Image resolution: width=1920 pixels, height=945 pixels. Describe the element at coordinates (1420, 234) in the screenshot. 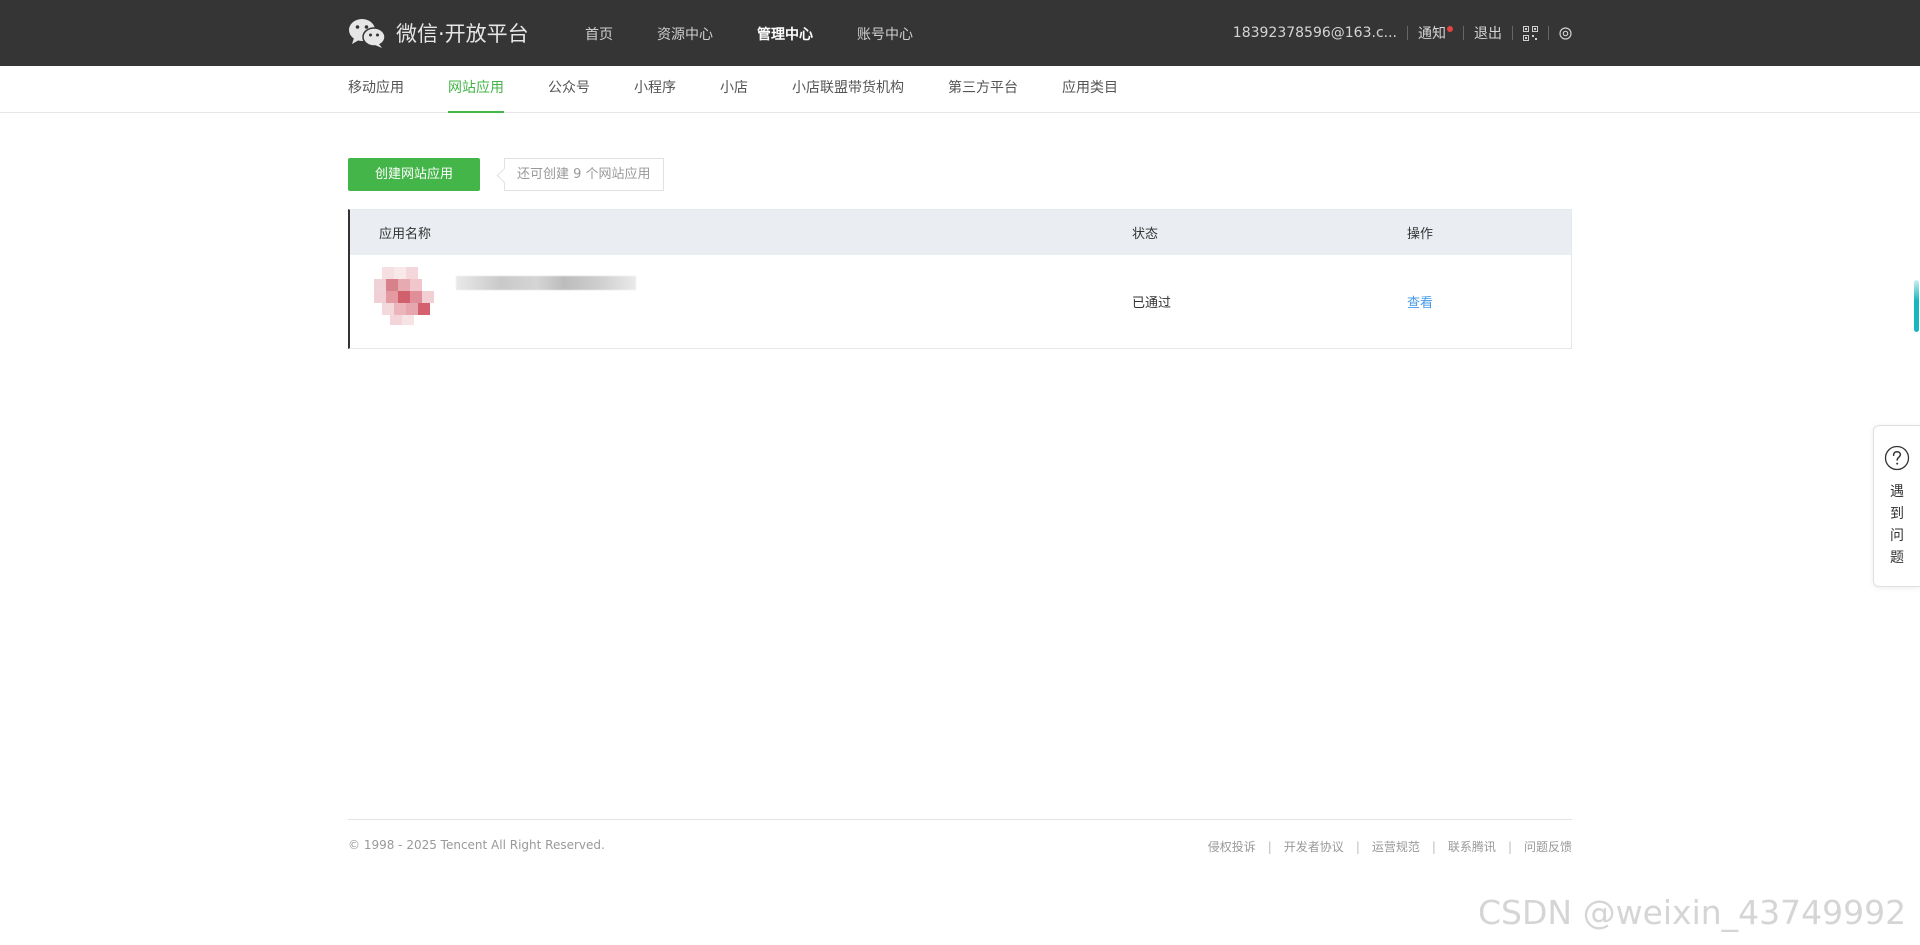

I see `column-header-action: 操作` at that location.